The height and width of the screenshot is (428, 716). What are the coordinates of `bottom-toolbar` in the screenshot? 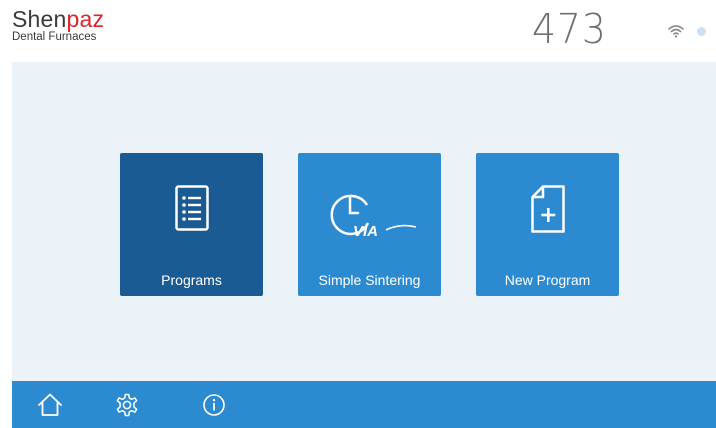 It's located at (364, 404).